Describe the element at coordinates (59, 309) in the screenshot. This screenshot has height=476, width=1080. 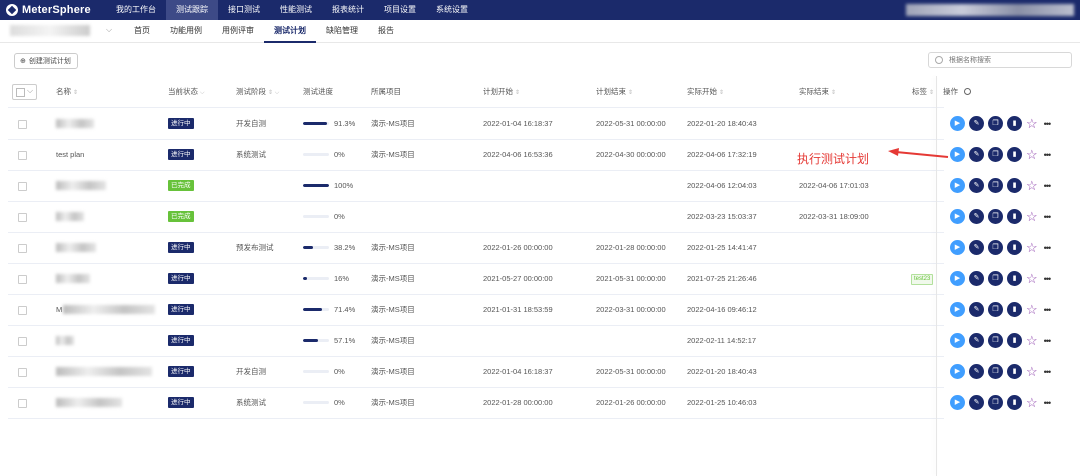
I see `plan-name: M` at that location.